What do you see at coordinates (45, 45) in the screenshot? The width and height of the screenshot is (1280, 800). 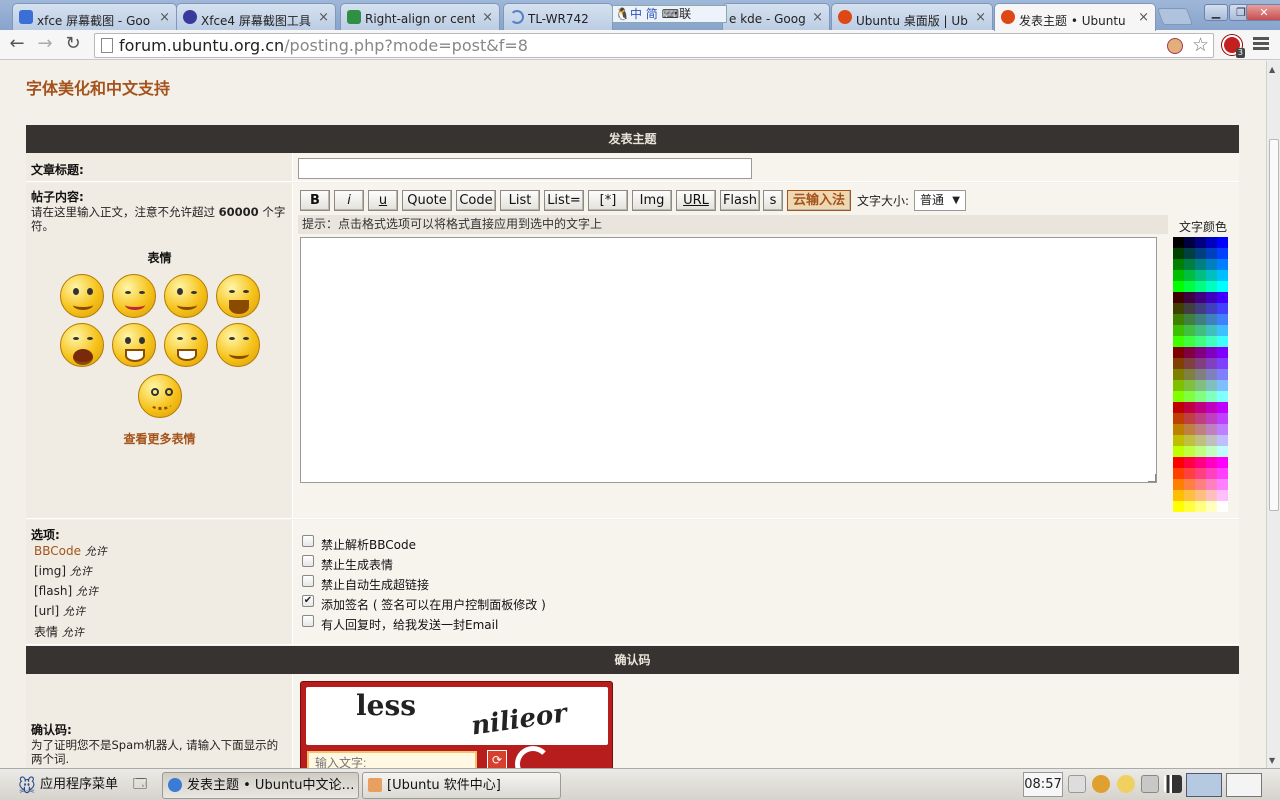 I see `forward-button: →` at bounding box center [45, 45].